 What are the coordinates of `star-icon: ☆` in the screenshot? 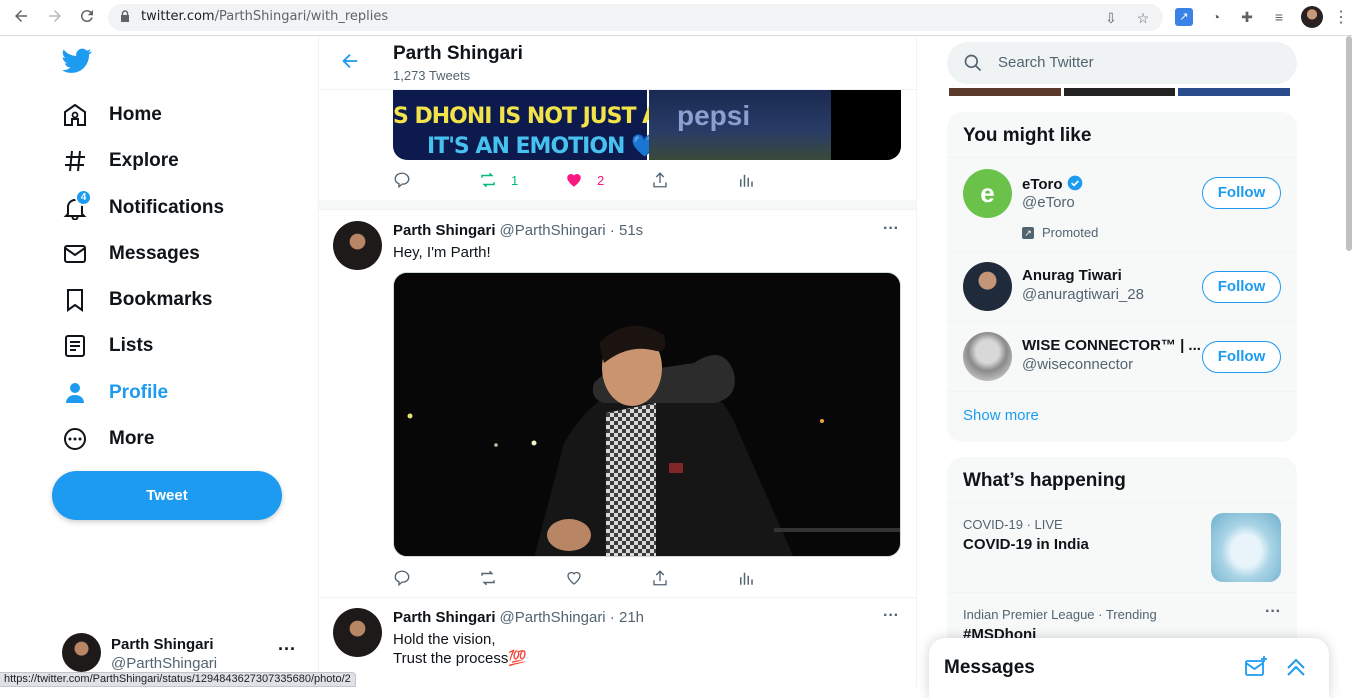 It's located at (1143, 18).